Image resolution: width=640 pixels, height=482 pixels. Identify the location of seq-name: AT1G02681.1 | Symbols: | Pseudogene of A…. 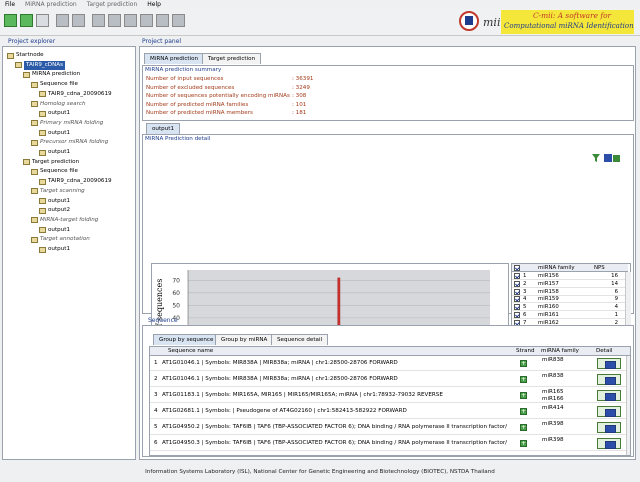
(284, 411).